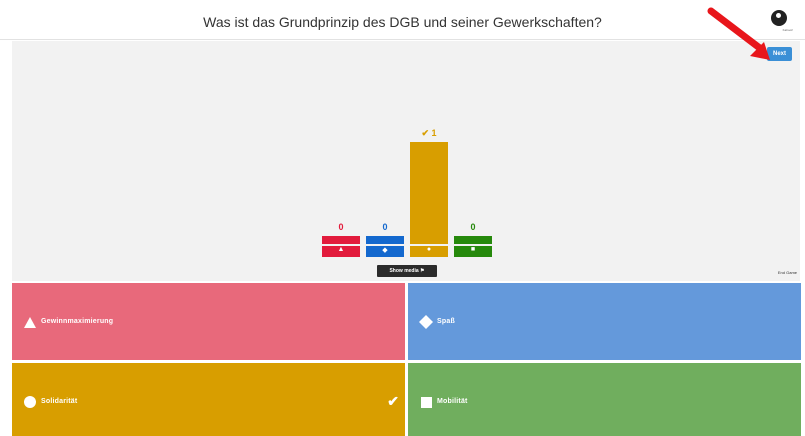 Image resolution: width=805 pixels, height=436 pixels. Describe the element at coordinates (385, 161) in the screenshot. I see `result-bar-diamond: ◆ 0` at that location.